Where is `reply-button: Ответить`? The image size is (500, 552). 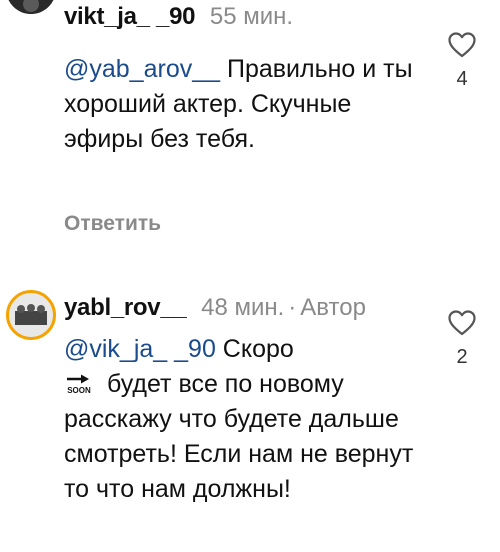 reply-button: Ответить is located at coordinates (112, 224).